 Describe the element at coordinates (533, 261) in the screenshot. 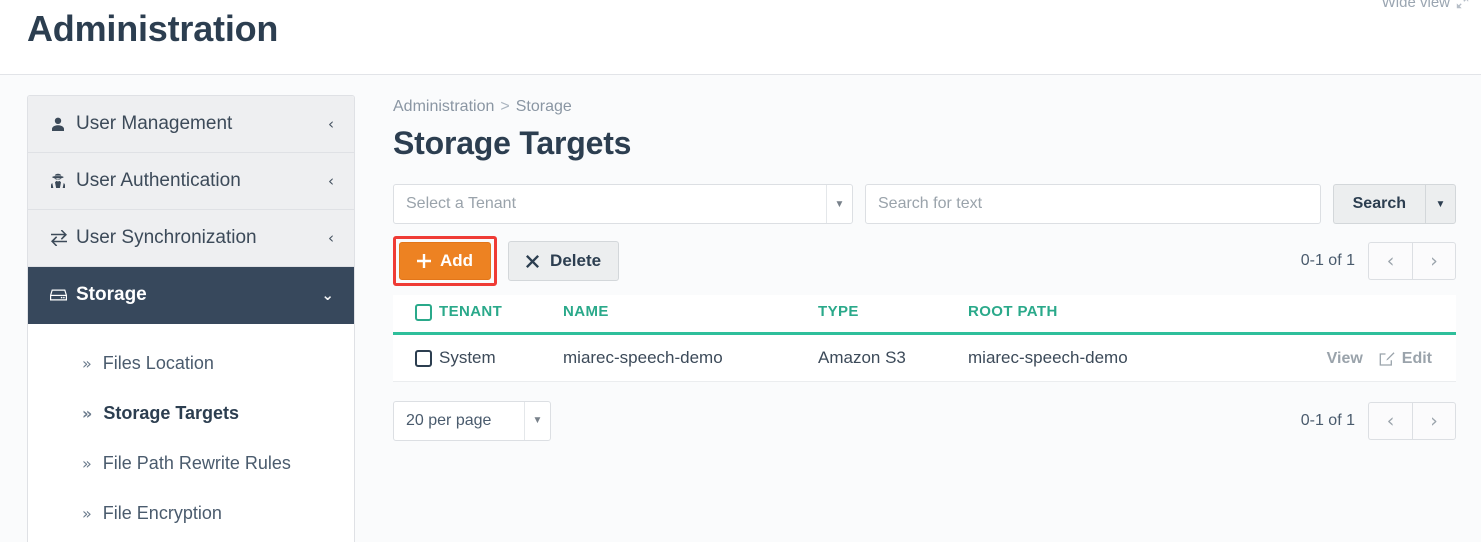

I see `times-icon` at that location.